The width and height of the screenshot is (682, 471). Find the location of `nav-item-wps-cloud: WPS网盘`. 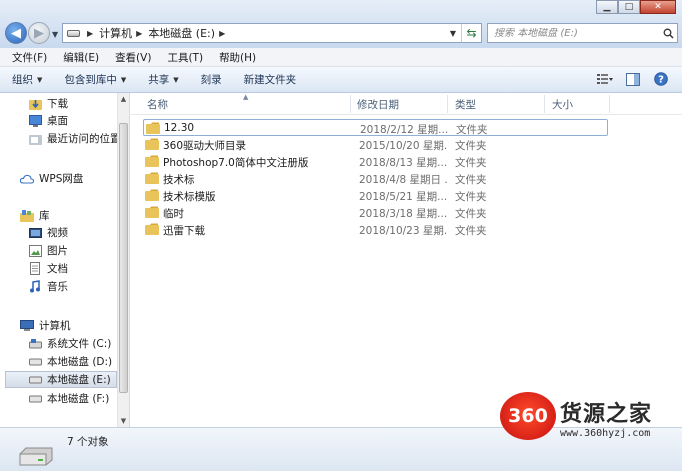

nav-item-wps-cloud: WPS网盘 is located at coordinates (51, 178).